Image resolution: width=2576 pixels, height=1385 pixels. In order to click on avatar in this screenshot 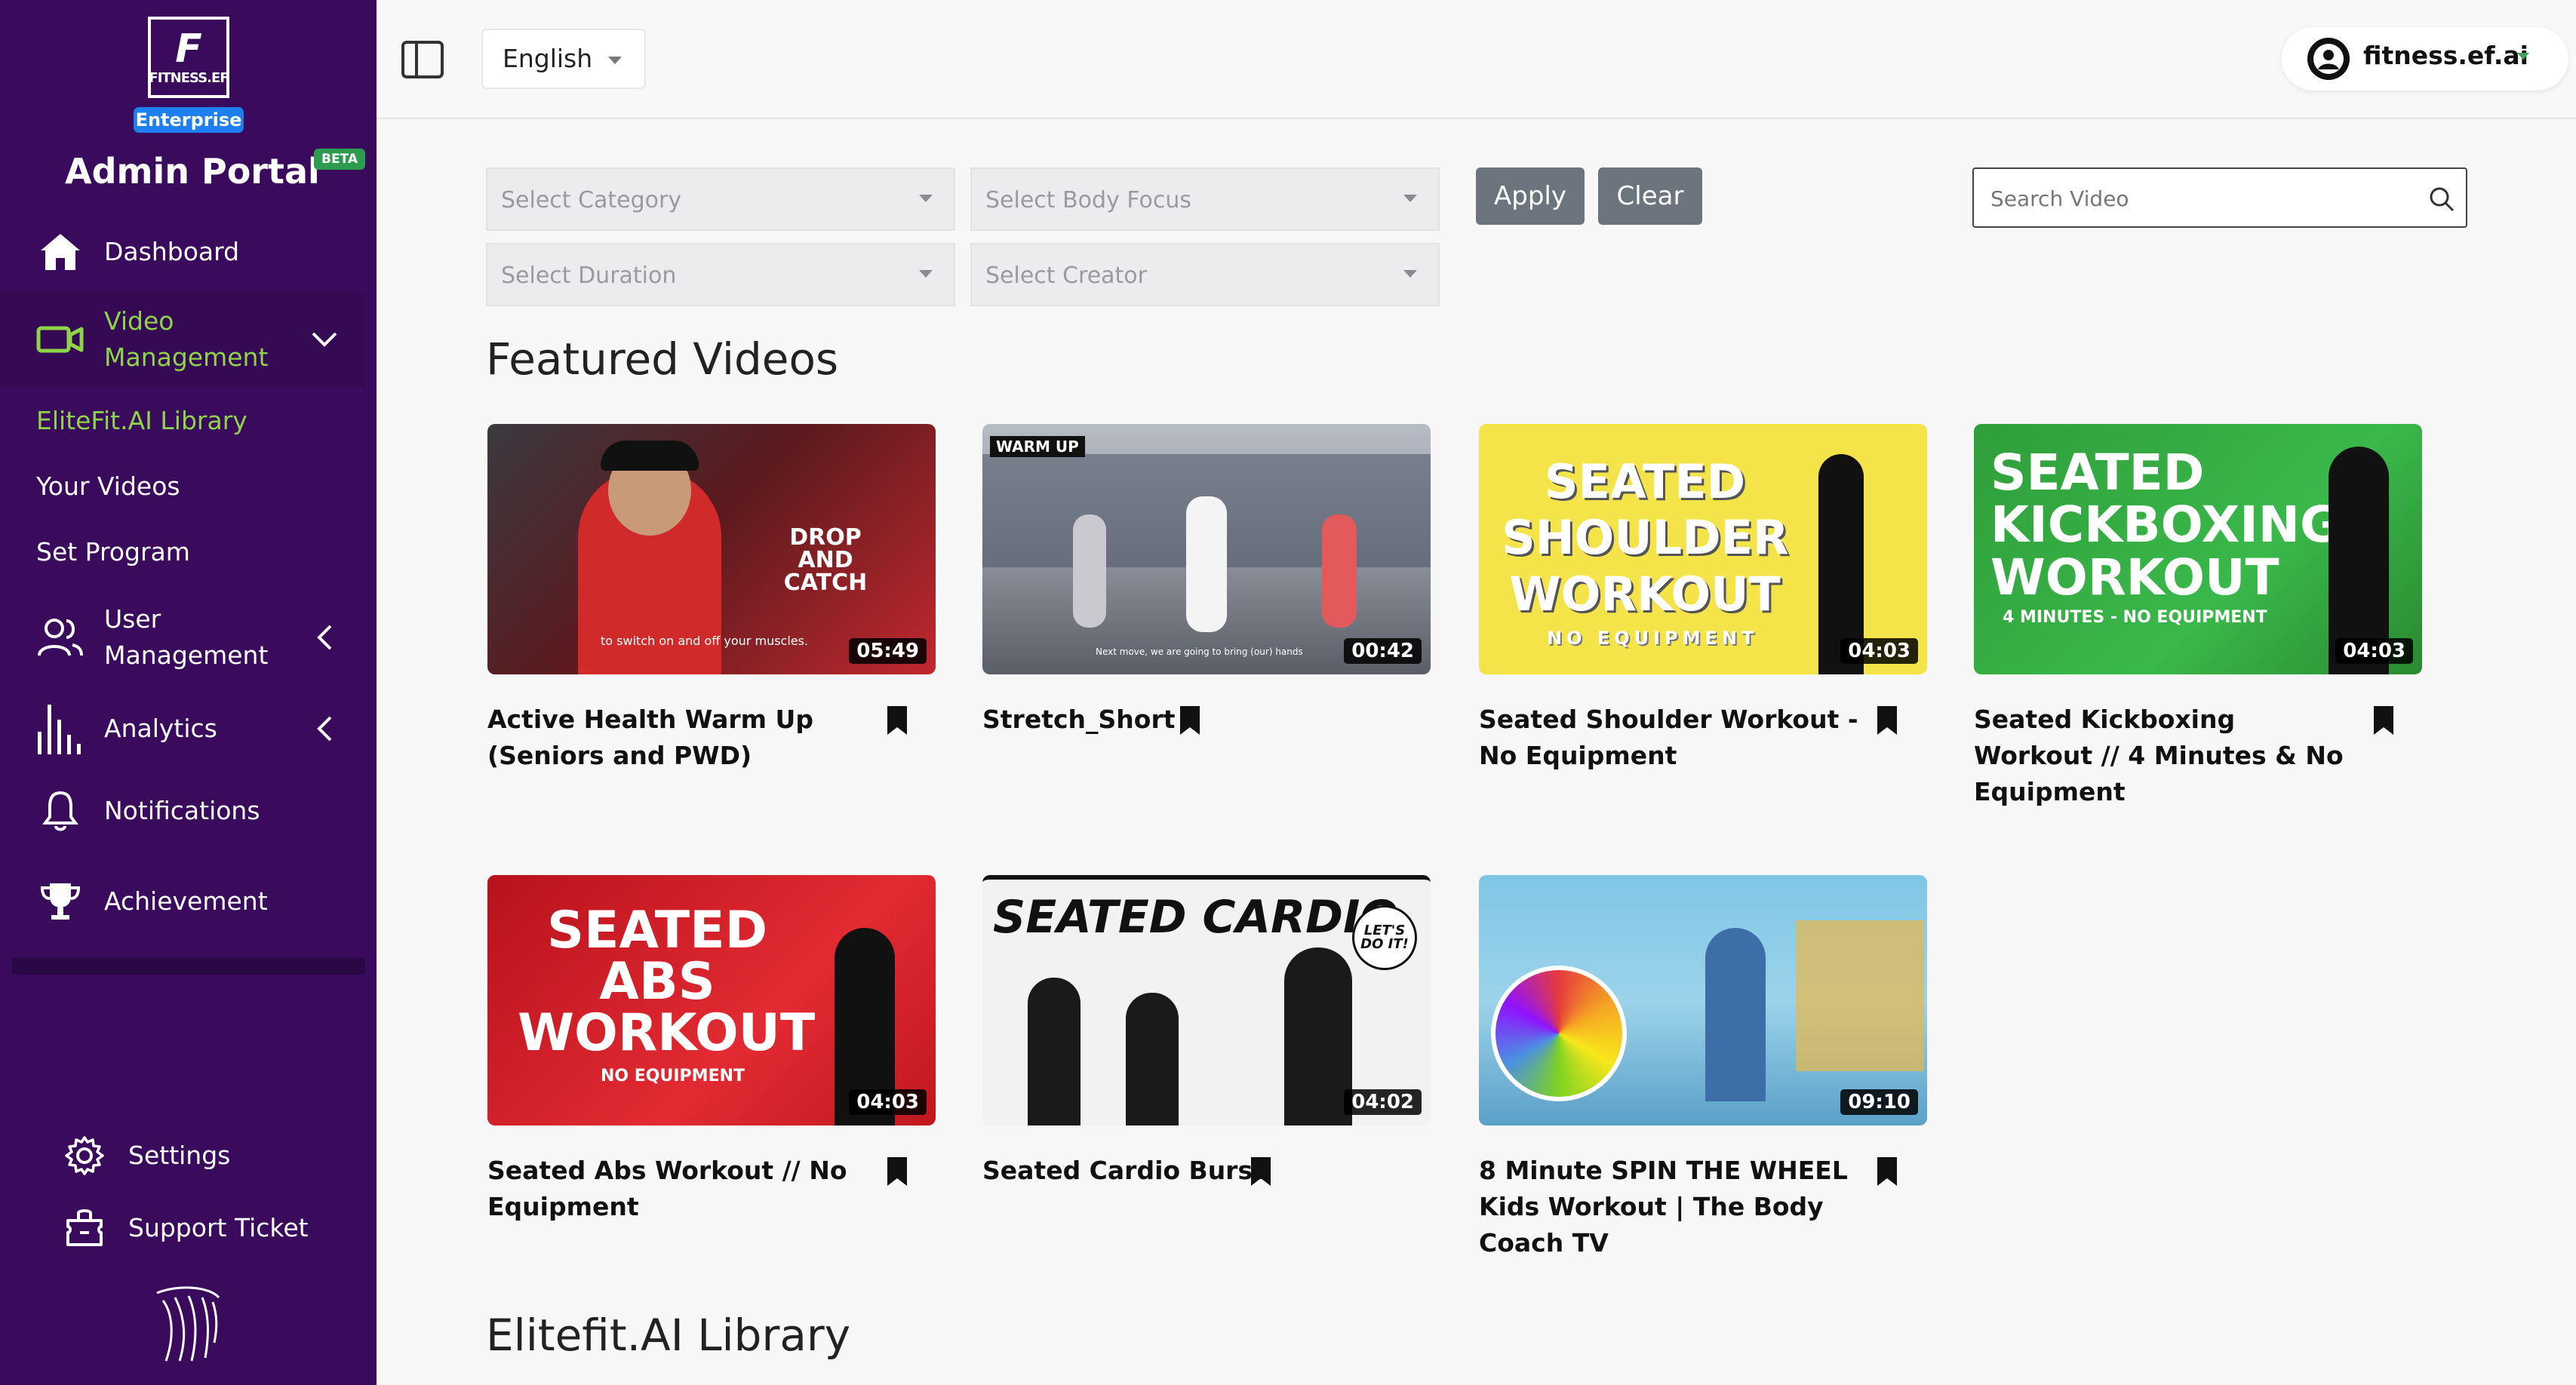, I will do `click(2328, 59)`.